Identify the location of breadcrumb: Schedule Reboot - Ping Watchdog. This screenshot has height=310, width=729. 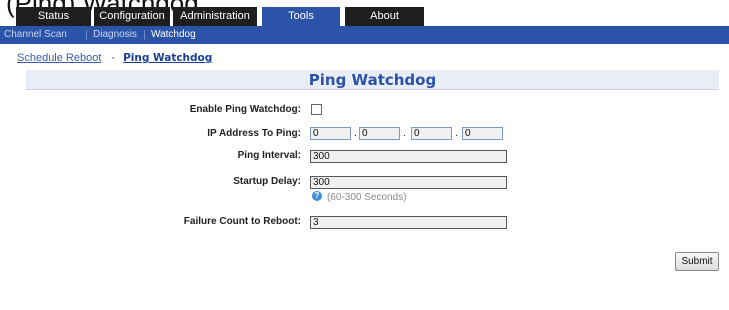
(114, 58).